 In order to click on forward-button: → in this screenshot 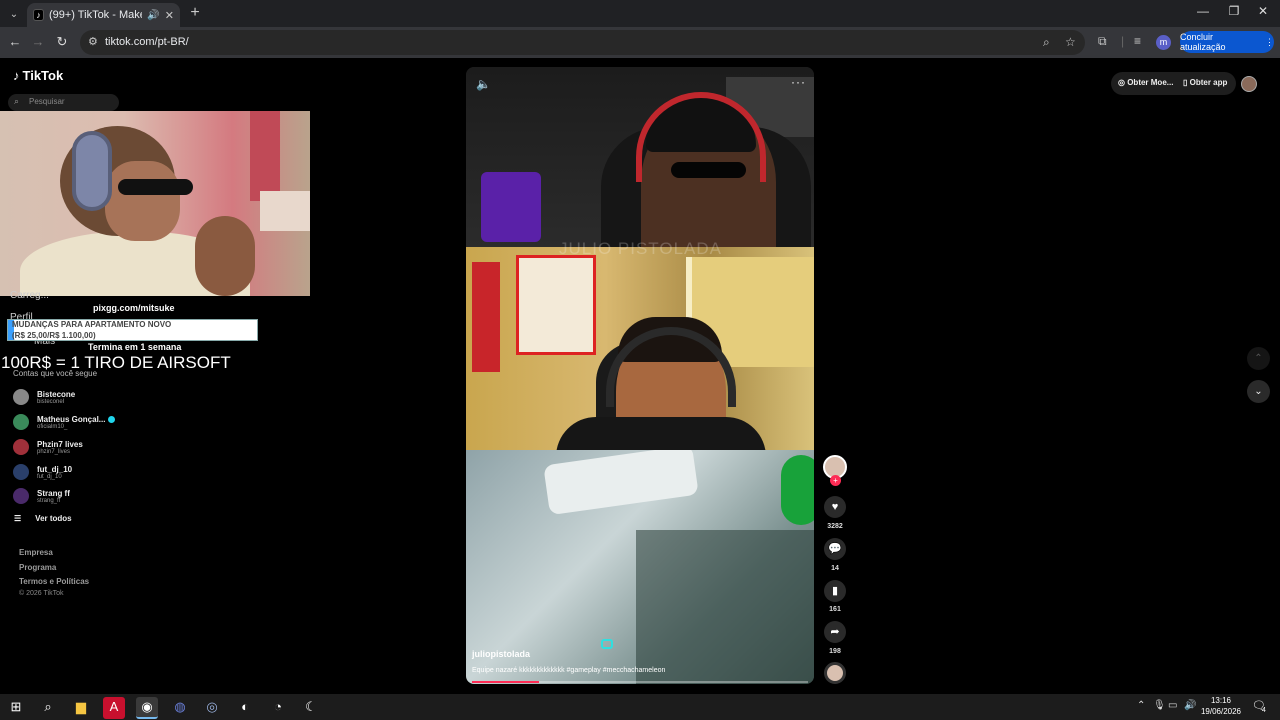, I will do `click(38, 42)`.